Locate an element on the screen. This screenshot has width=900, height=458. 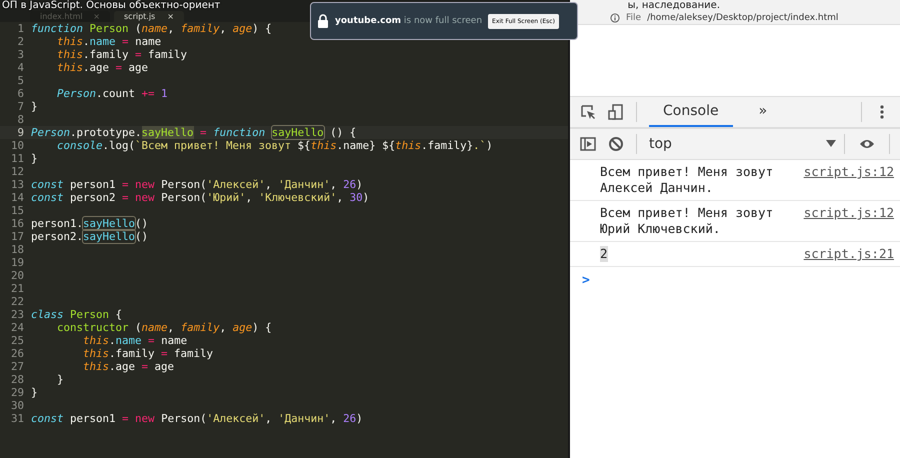
line-number: 12 is located at coordinates (17, 171).